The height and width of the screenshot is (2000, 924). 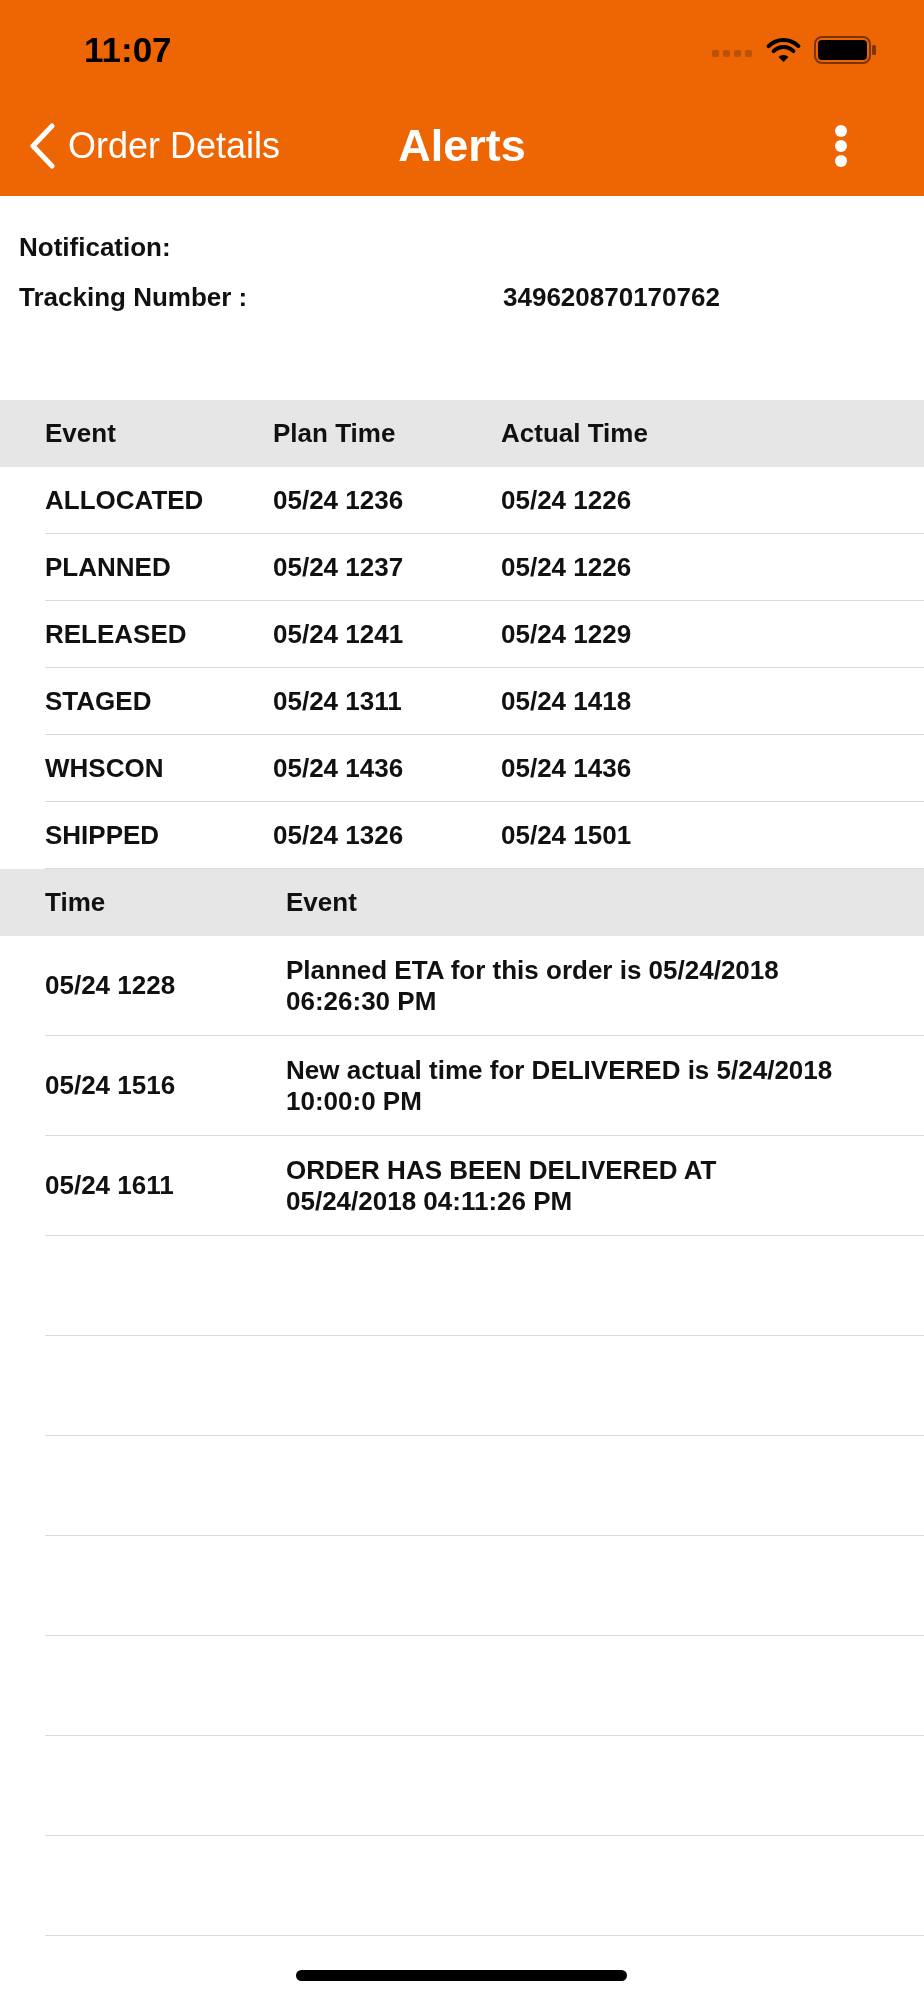 What do you see at coordinates (334, 433) in the screenshot?
I see `column-header: Plan Time` at bounding box center [334, 433].